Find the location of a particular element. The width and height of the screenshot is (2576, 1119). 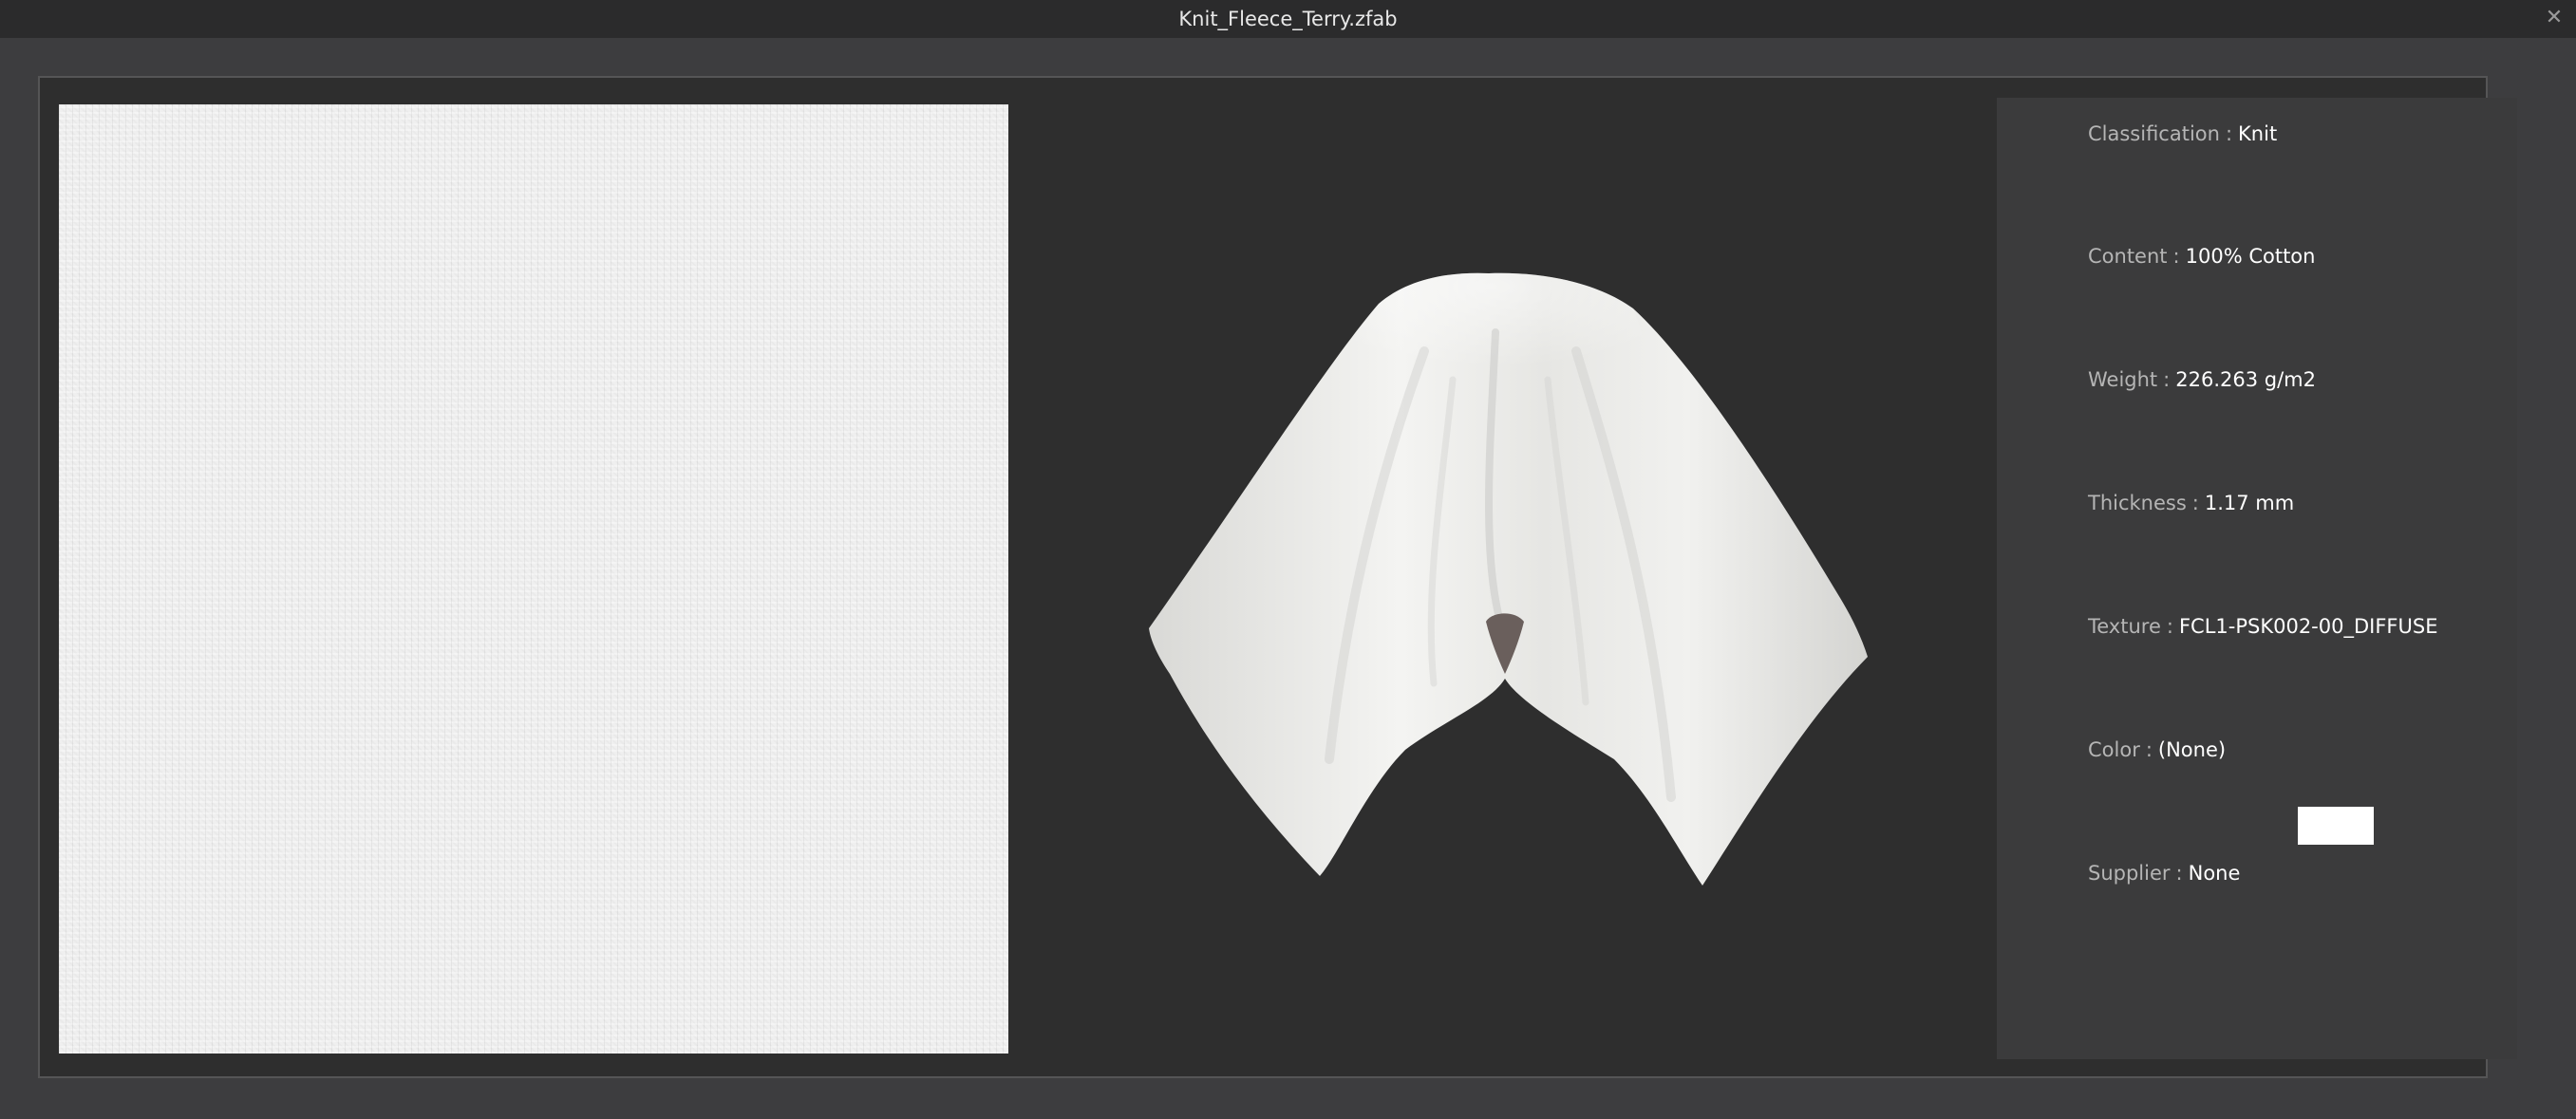

supplier-value: None is located at coordinates (2214, 873).